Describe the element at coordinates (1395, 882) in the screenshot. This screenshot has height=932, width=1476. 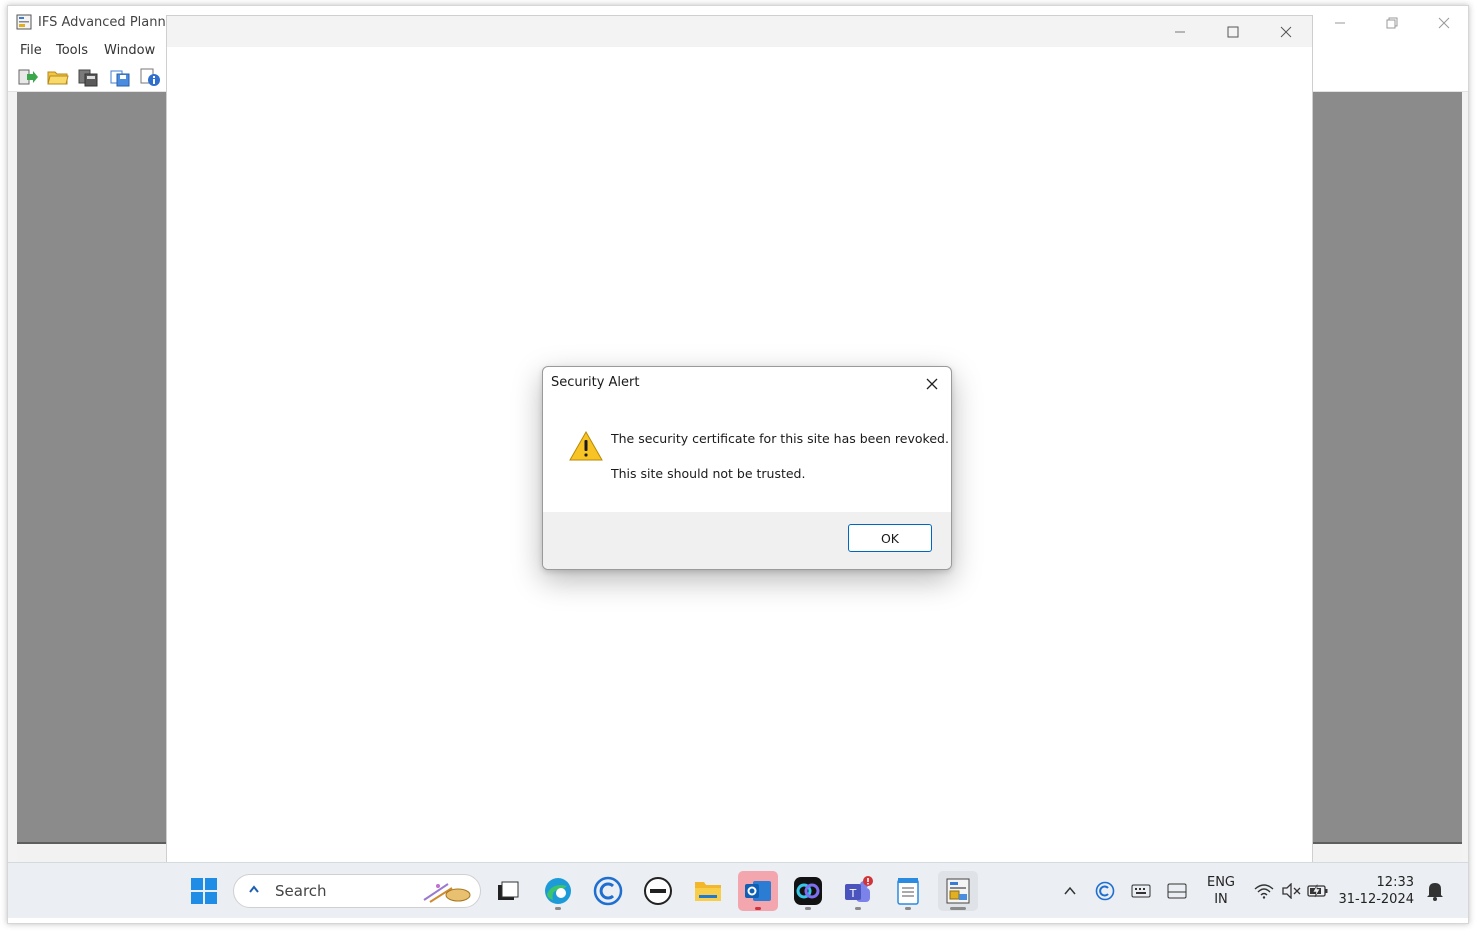
I see `clock-time: 12:33` at that location.